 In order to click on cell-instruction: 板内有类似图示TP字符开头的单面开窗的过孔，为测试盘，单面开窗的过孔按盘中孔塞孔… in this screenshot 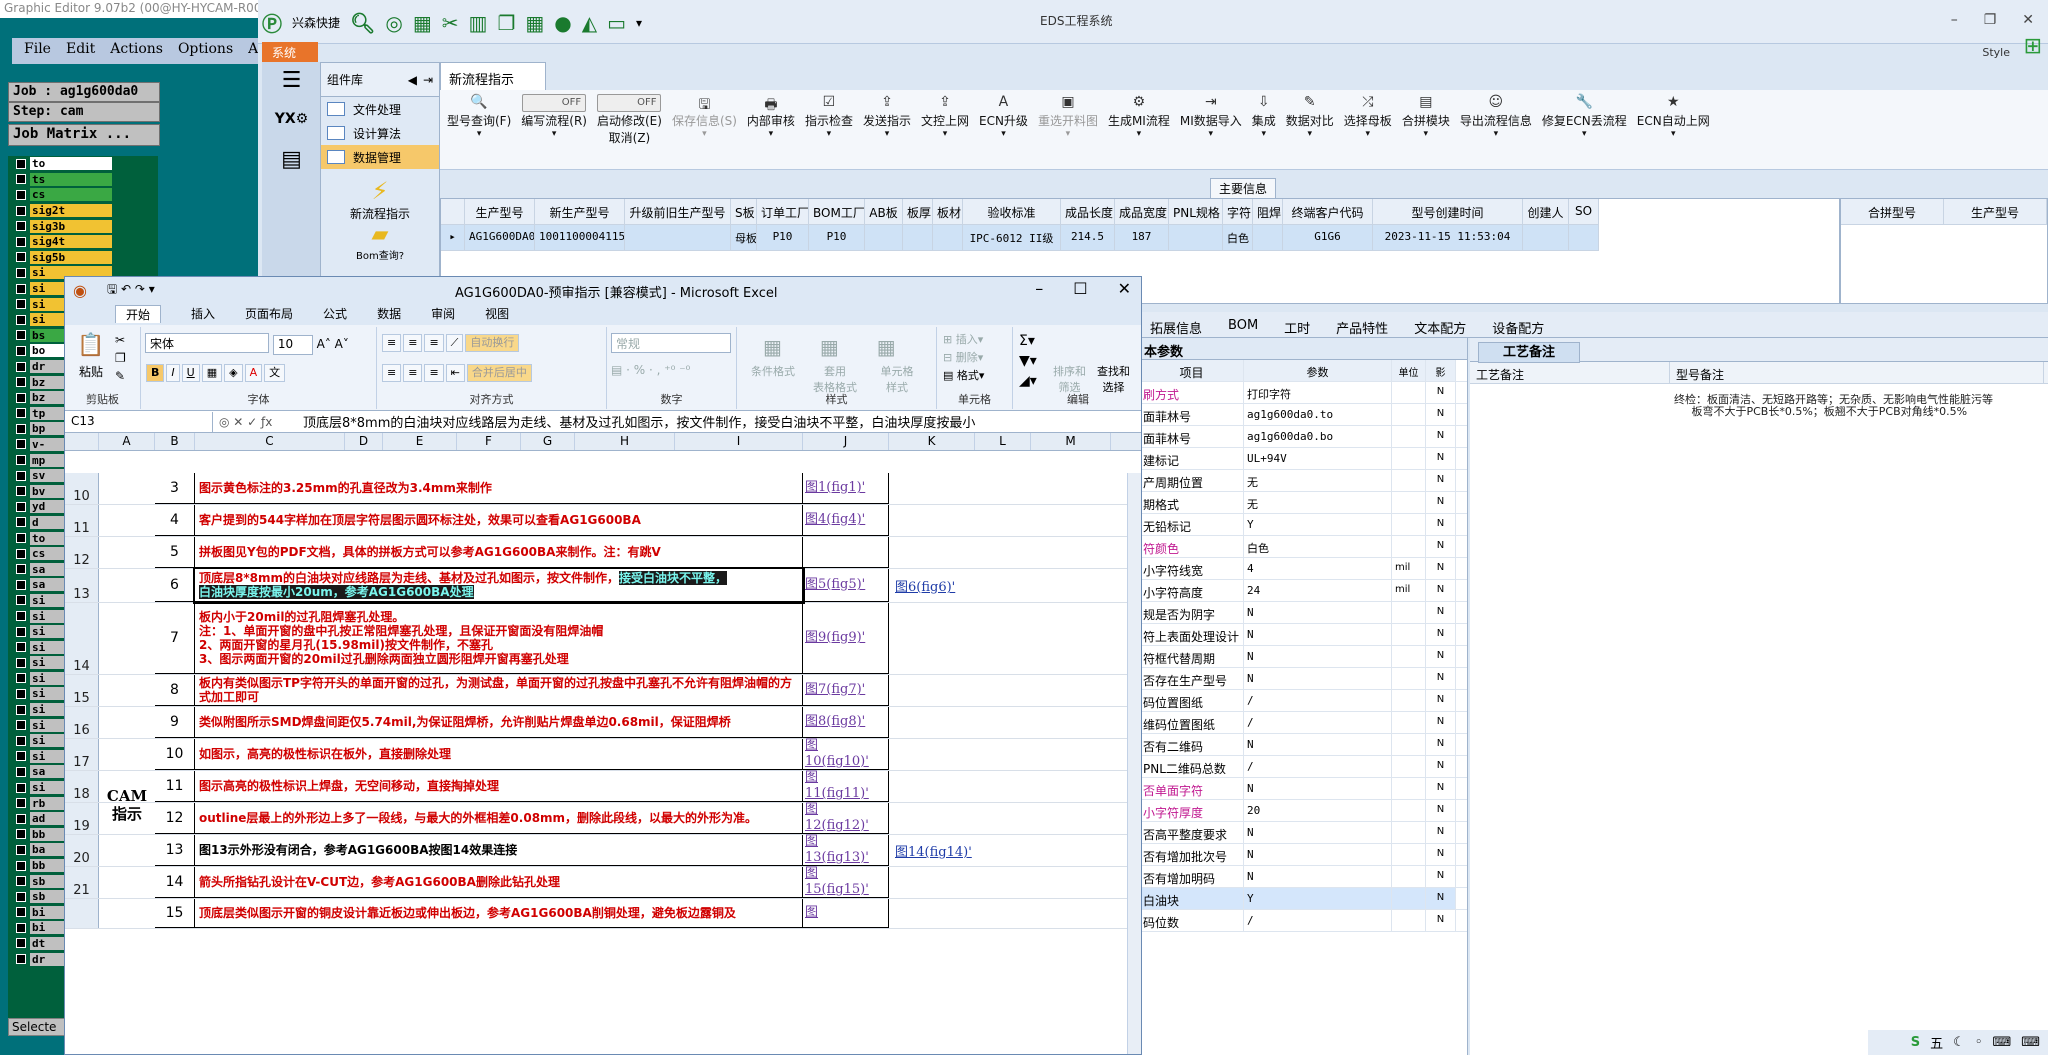, I will do `click(499, 690)`.